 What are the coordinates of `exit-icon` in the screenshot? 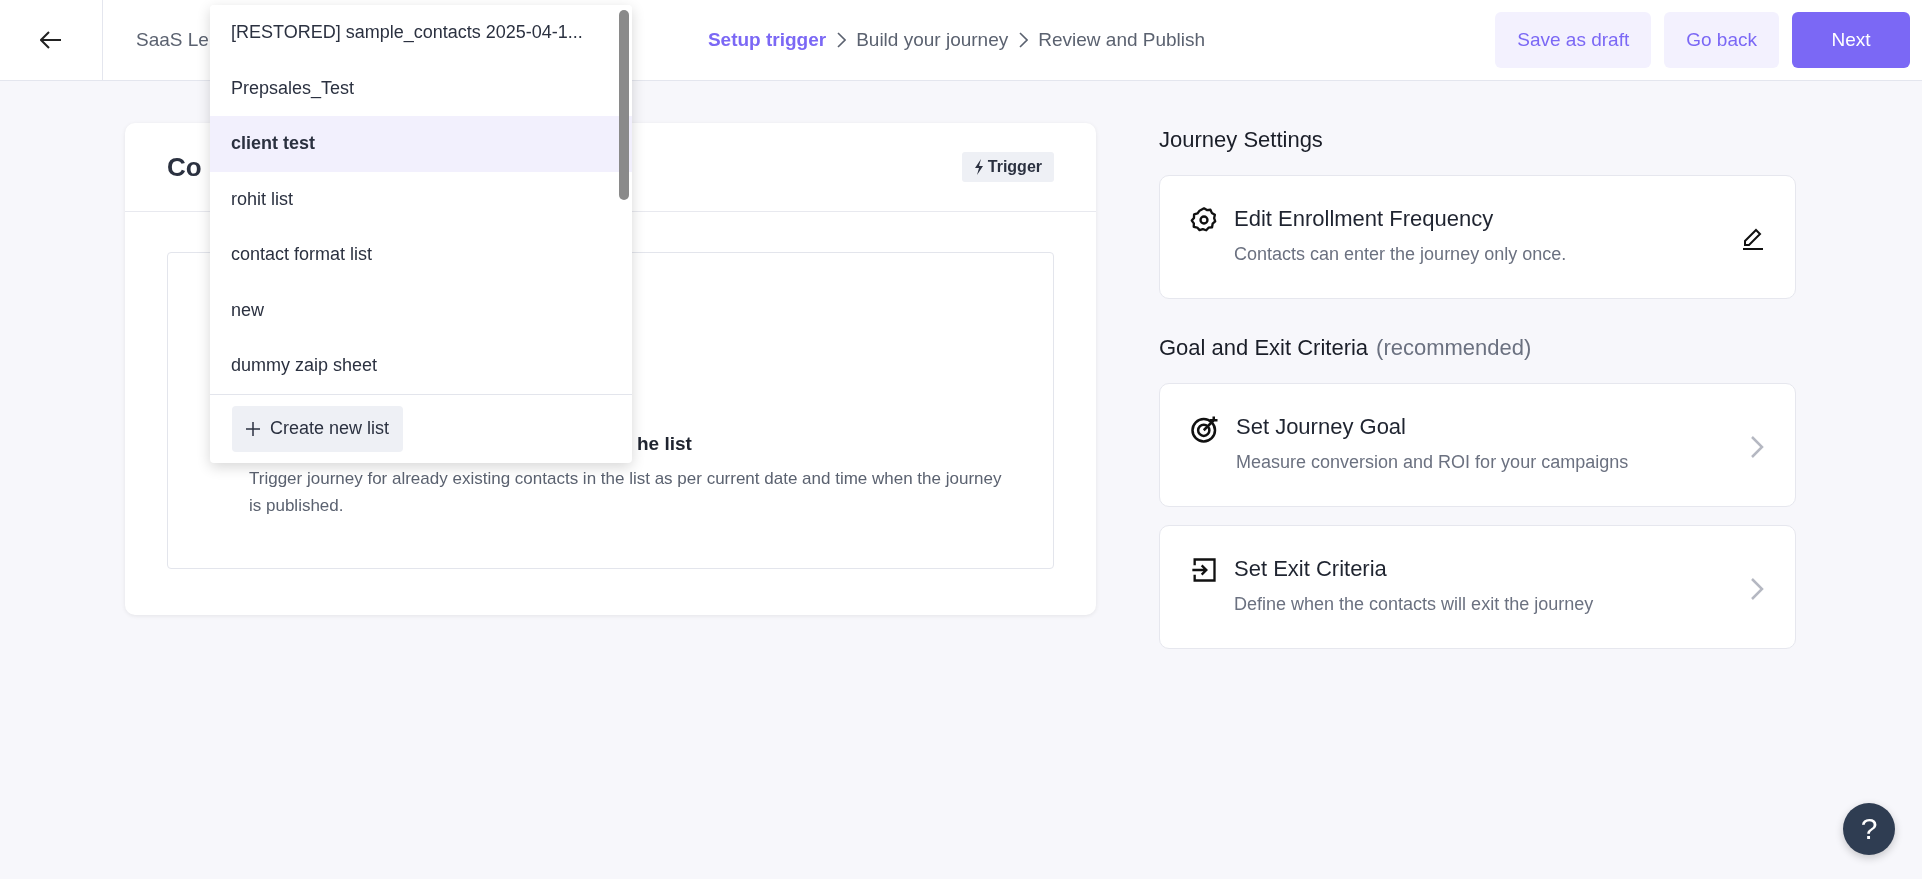 It's located at (1204, 570).